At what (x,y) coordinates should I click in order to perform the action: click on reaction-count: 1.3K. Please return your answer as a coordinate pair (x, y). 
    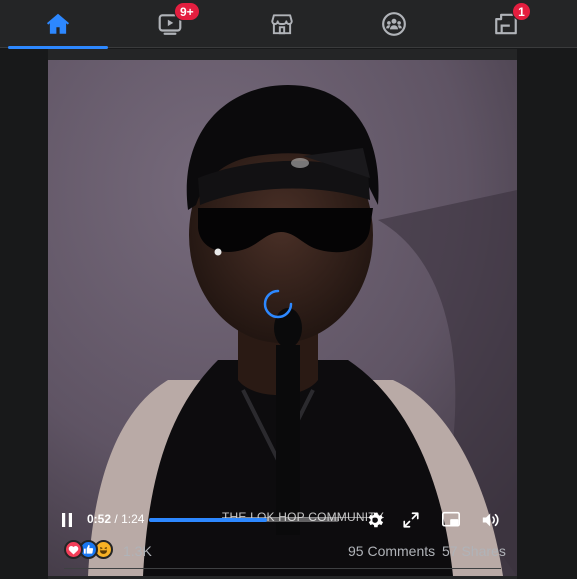
    Looking at the image, I should click on (137, 551).